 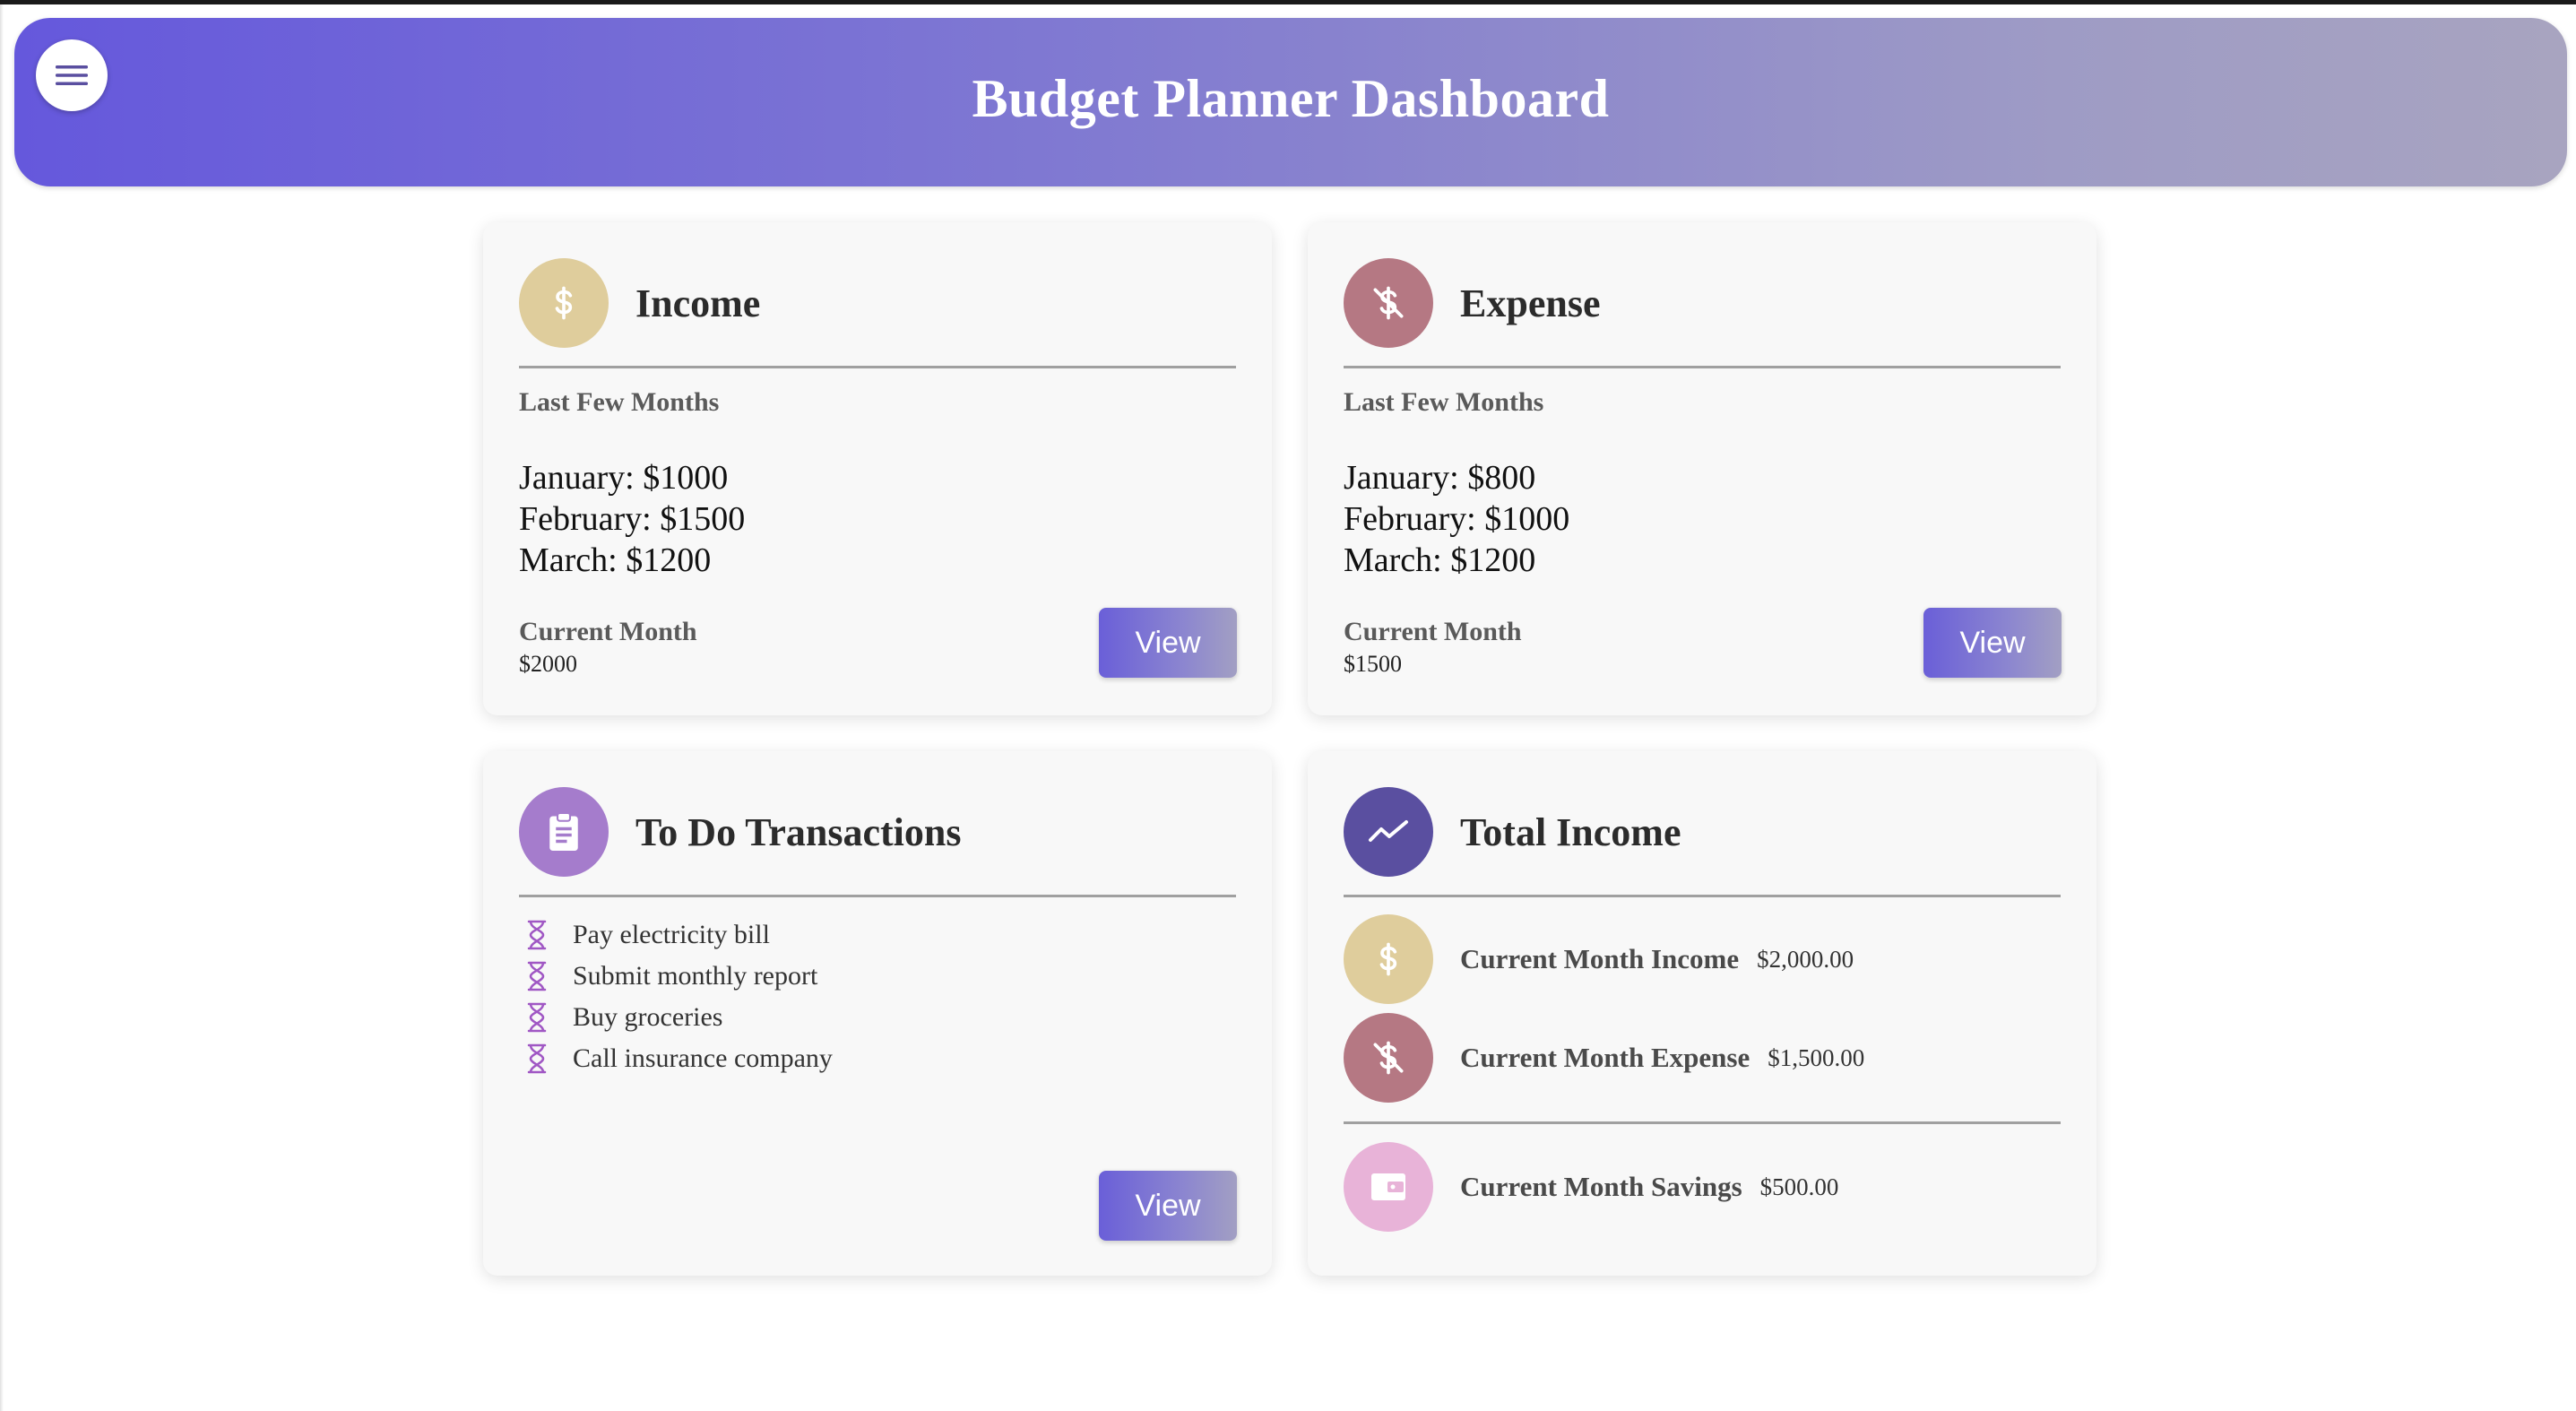 I want to click on income-card-title: Income, so click(x=698, y=303).